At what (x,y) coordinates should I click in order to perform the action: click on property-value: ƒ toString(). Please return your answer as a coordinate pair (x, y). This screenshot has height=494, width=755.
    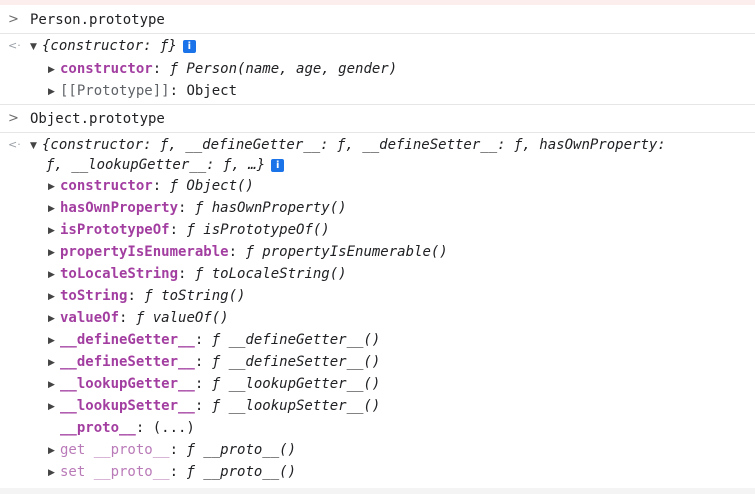
    Looking at the image, I should click on (195, 296).